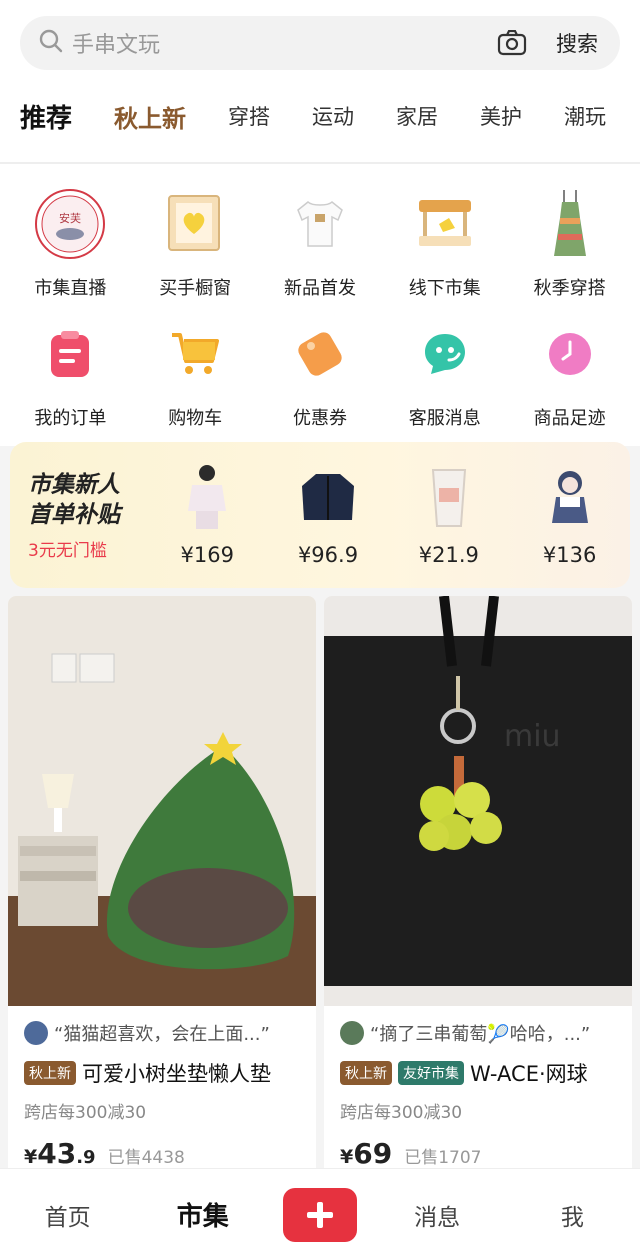 This screenshot has height=1260, width=640. What do you see at coordinates (328, 555) in the screenshot?
I see `banner-price: ¥96.9` at bounding box center [328, 555].